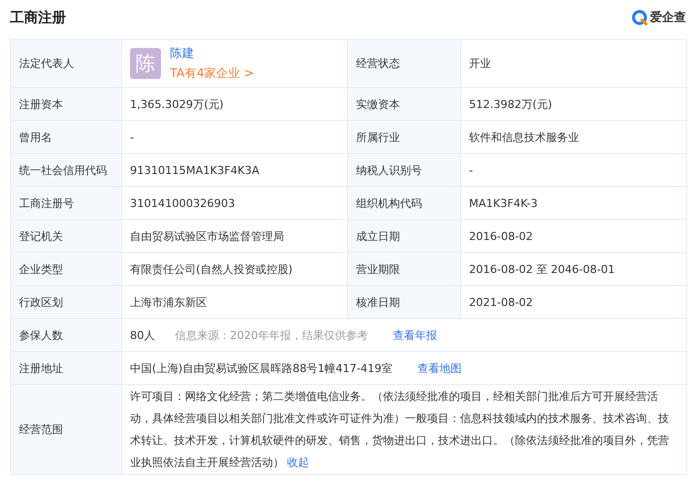  I want to click on source-note: 信息来源：2020年年报，结果仅供参考, so click(271, 335).